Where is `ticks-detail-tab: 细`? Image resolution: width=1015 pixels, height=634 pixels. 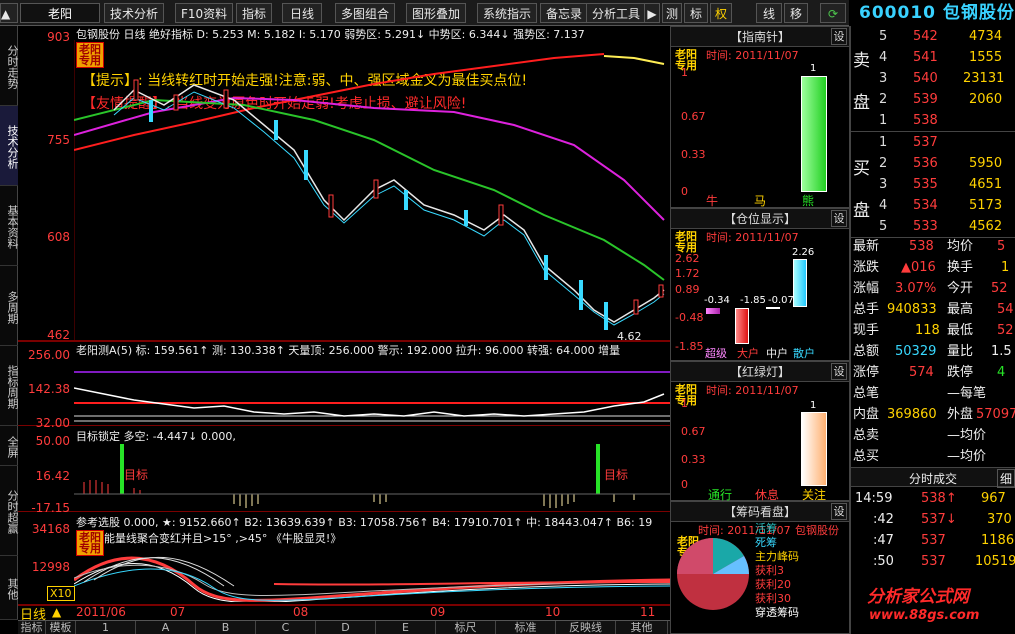
ticks-detail-tab: 细 is located at coordinates (1006, 478).